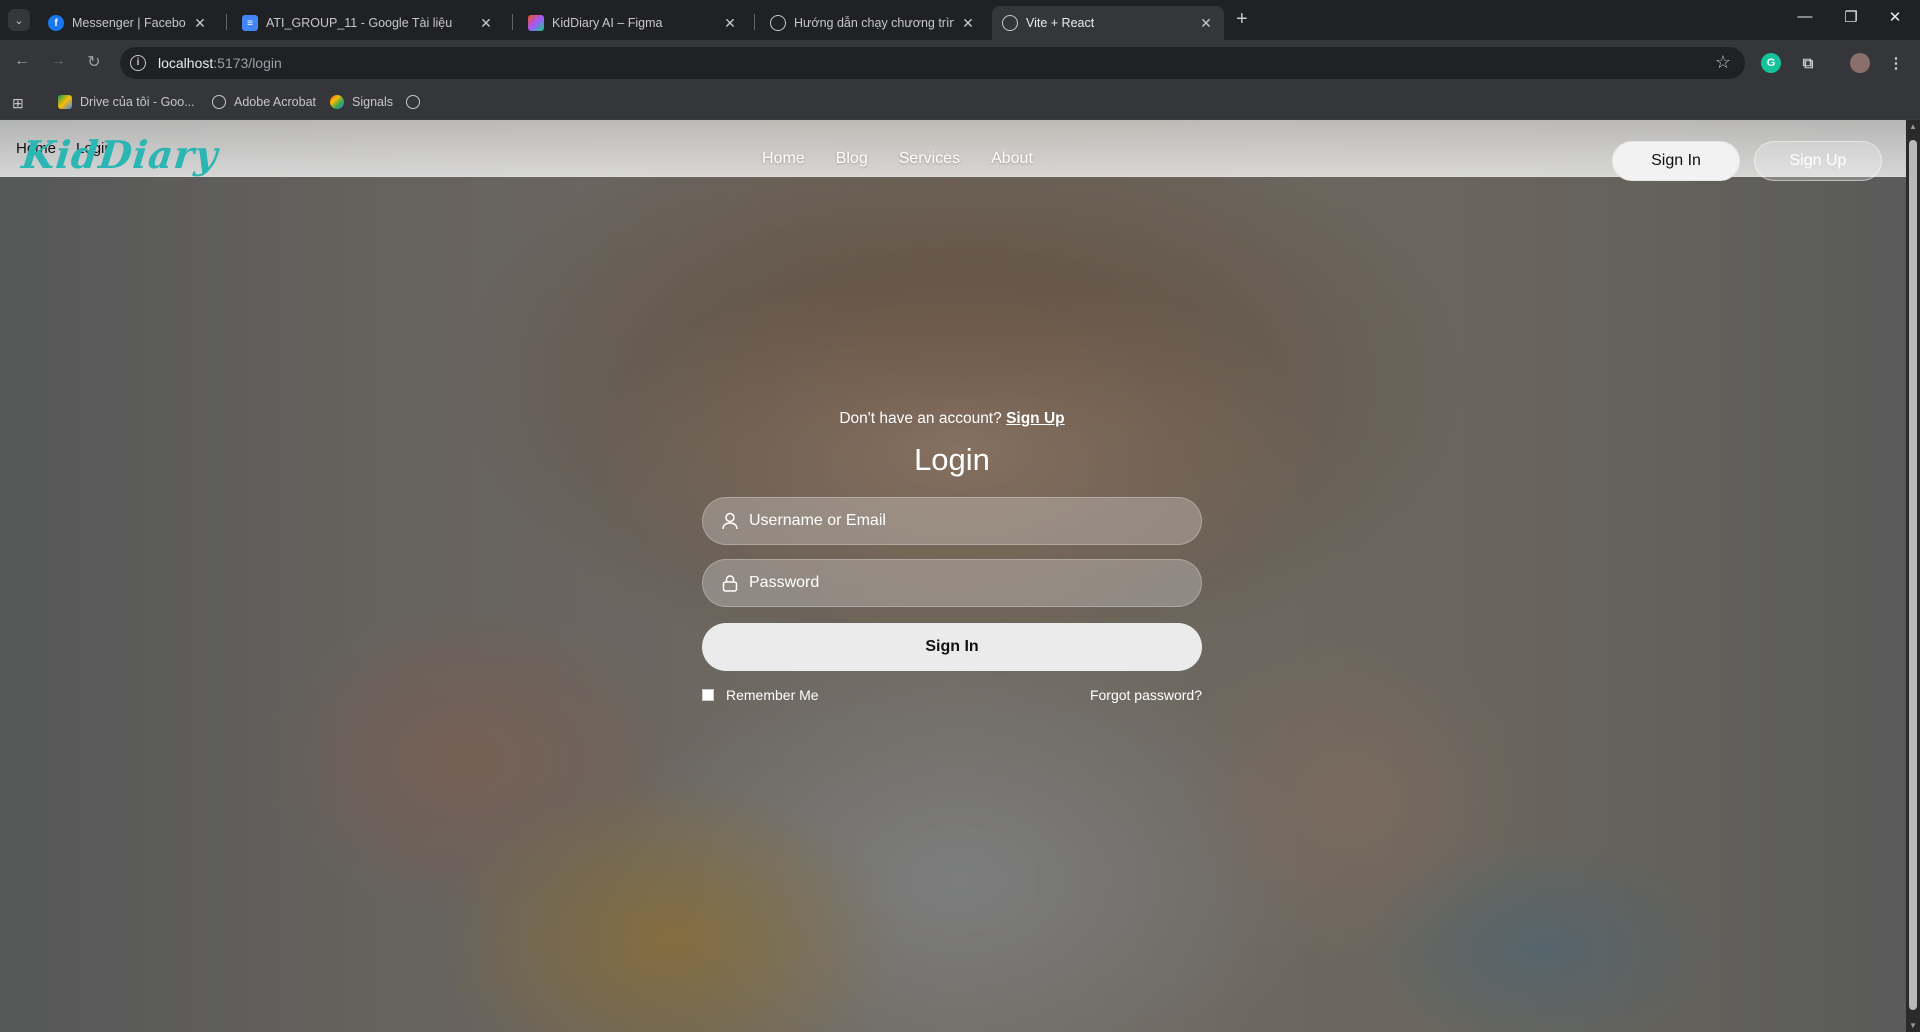 Image resolution: width=1920 pixels, height=1032 pixels. I want to click on google-docs-icon: ≡, so click(250, 23).